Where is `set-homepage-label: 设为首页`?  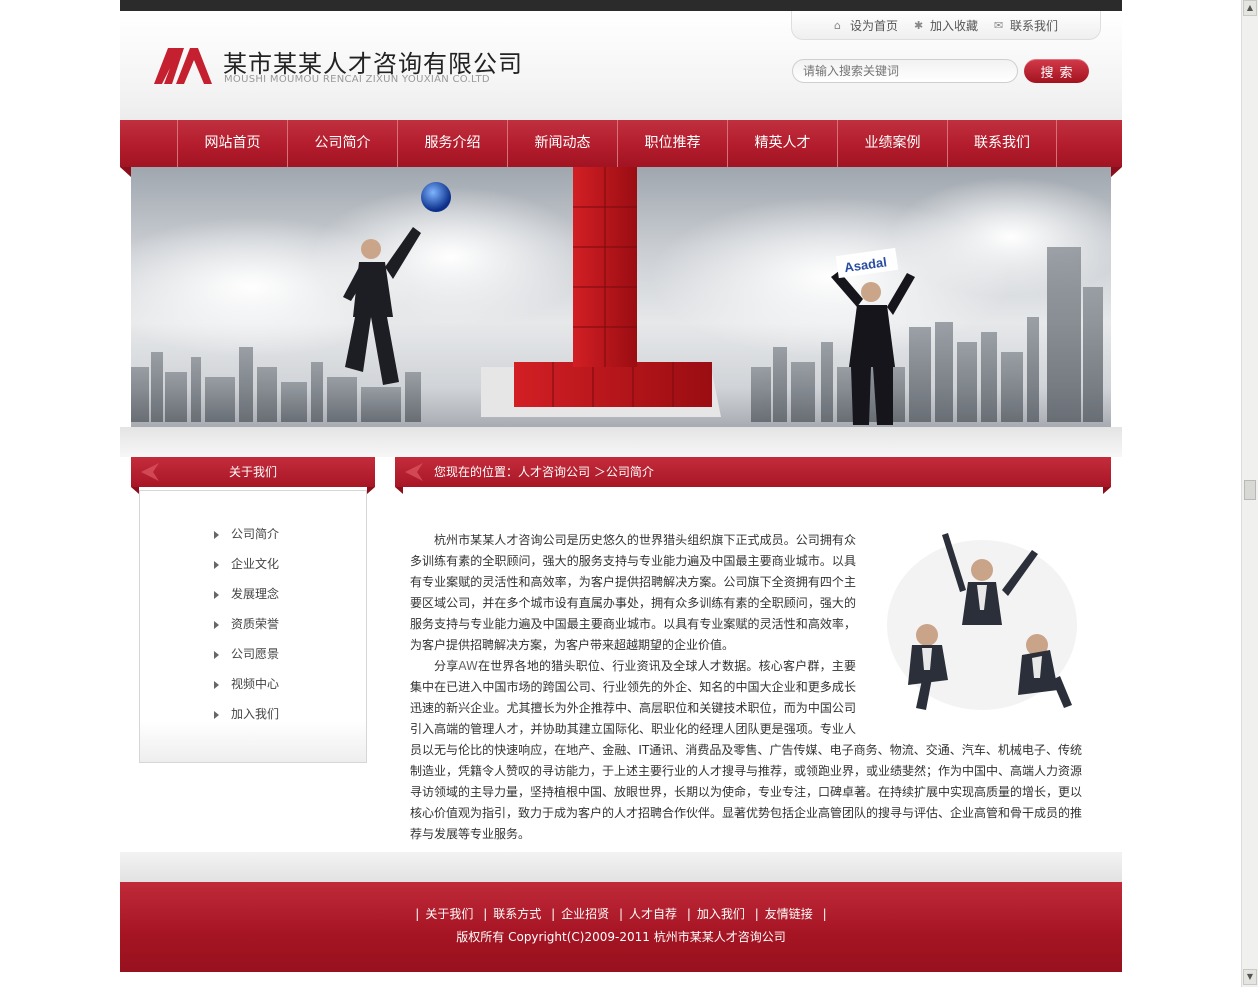
set-homepage-label: 设为首页 is located at coordinates (873, 25).